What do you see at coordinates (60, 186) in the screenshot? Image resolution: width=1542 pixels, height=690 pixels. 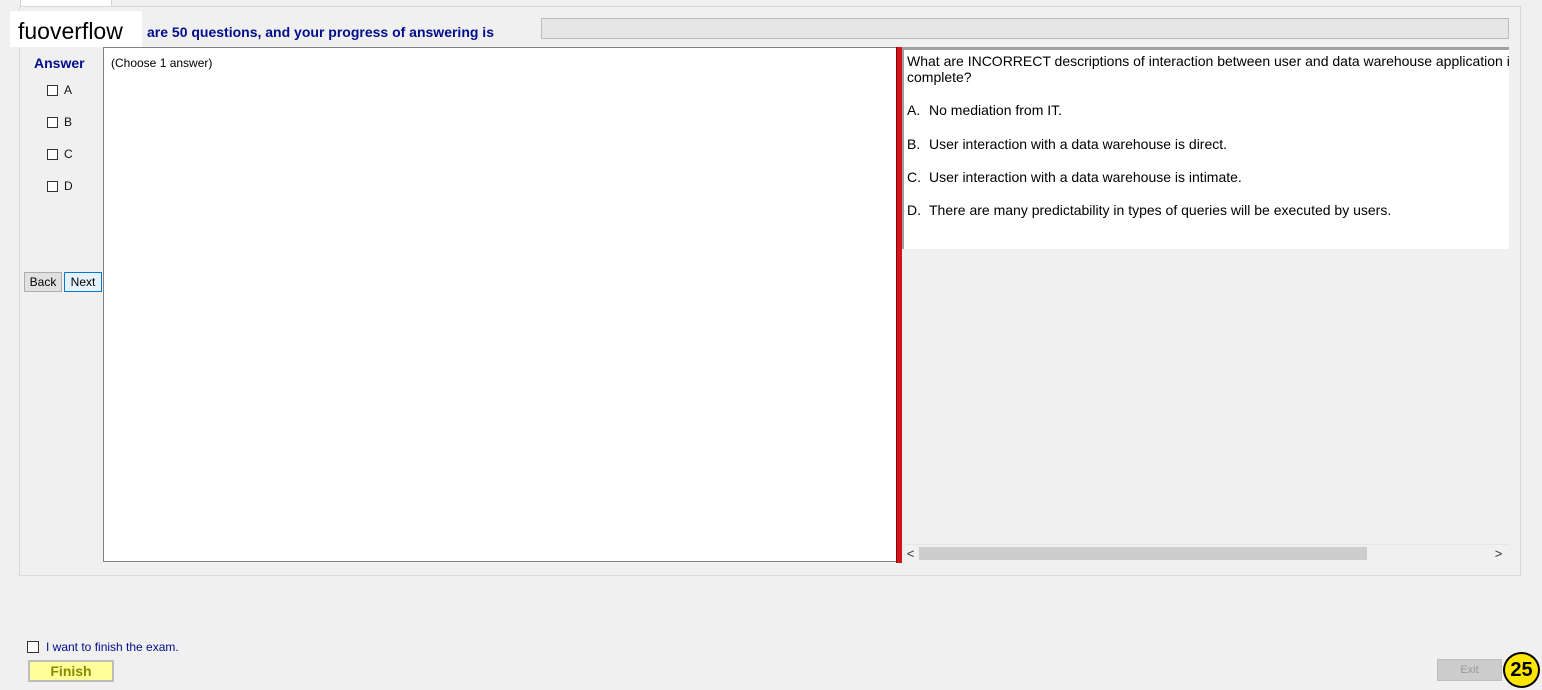 I see `choice-d: D` at bounding box center [60, 186].